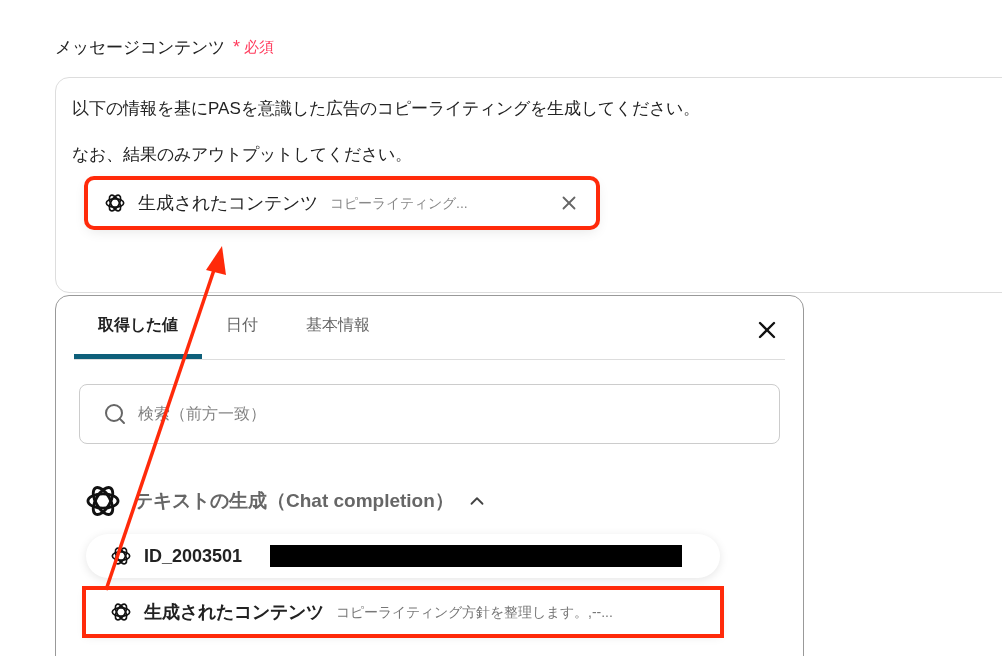 The image size is (1002, 656). Describe the element at coordinates (259, 47) in the screenshot. I see `required-text: 必須` at that location.